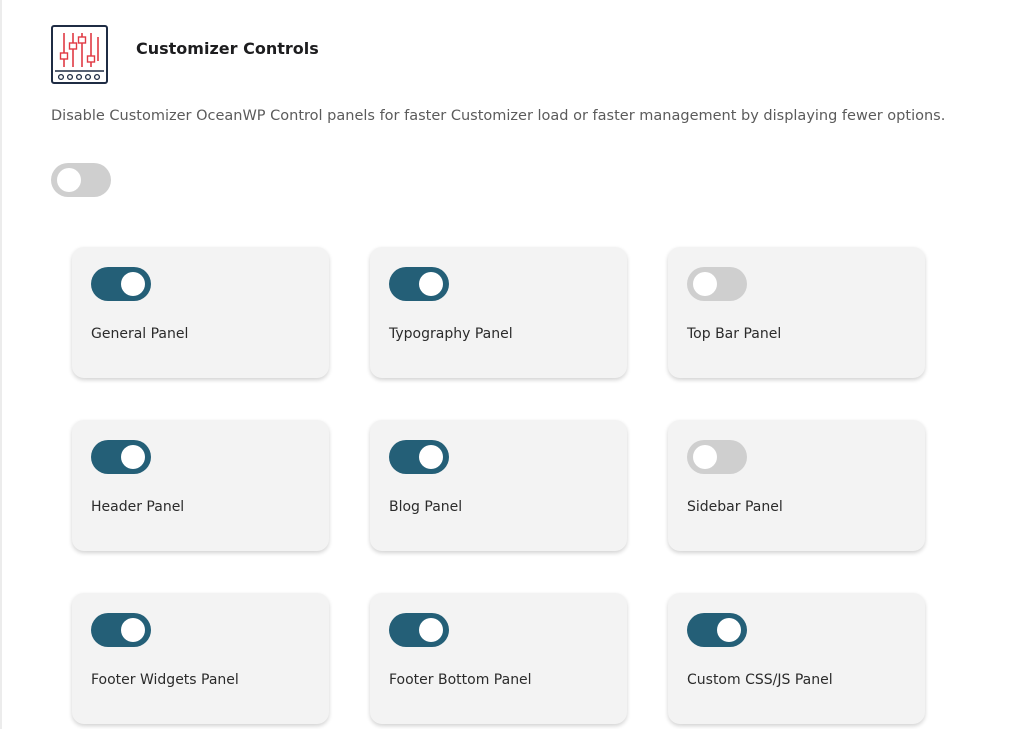  What do you see at coordinates (734, 334) in the screenshot?
I see `panel-label: Top Bar Panel` at bounding box center [734, 334].